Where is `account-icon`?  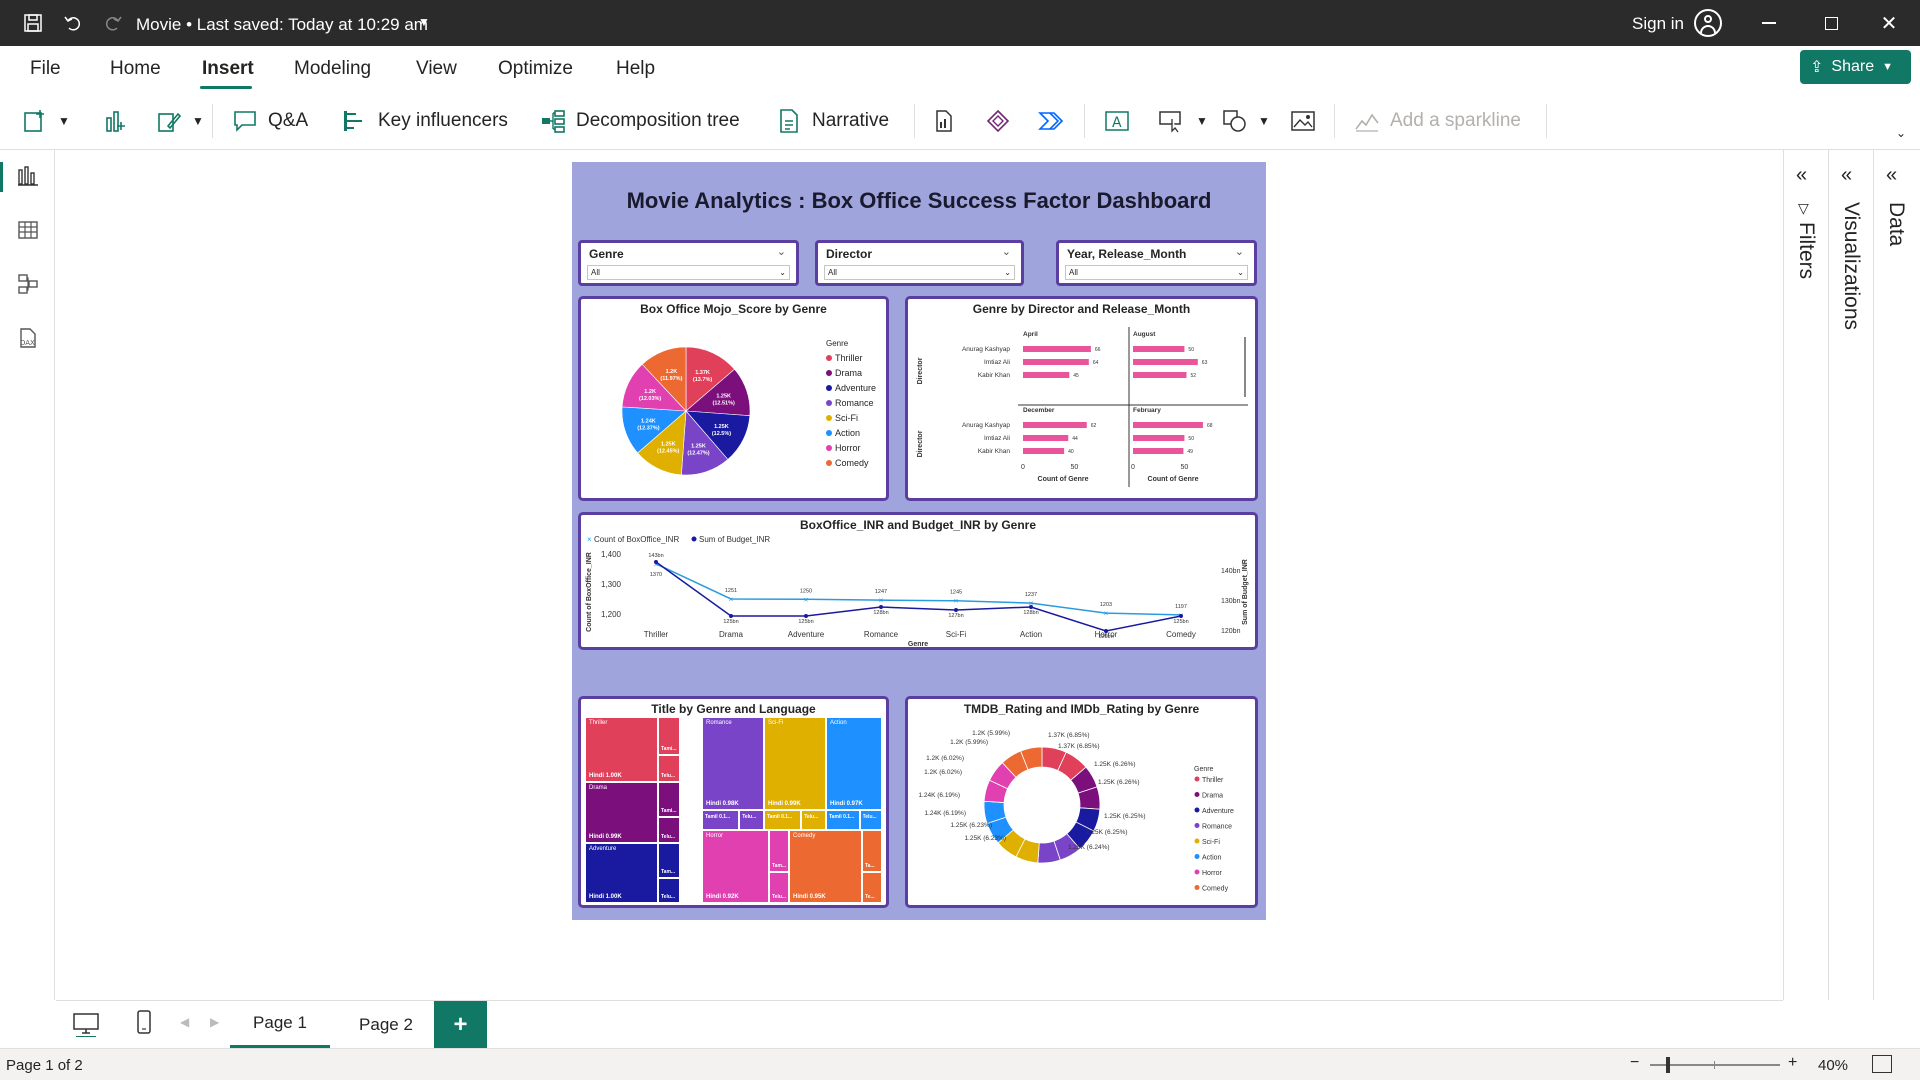 account-icon is located at coordinates (1708, 23).